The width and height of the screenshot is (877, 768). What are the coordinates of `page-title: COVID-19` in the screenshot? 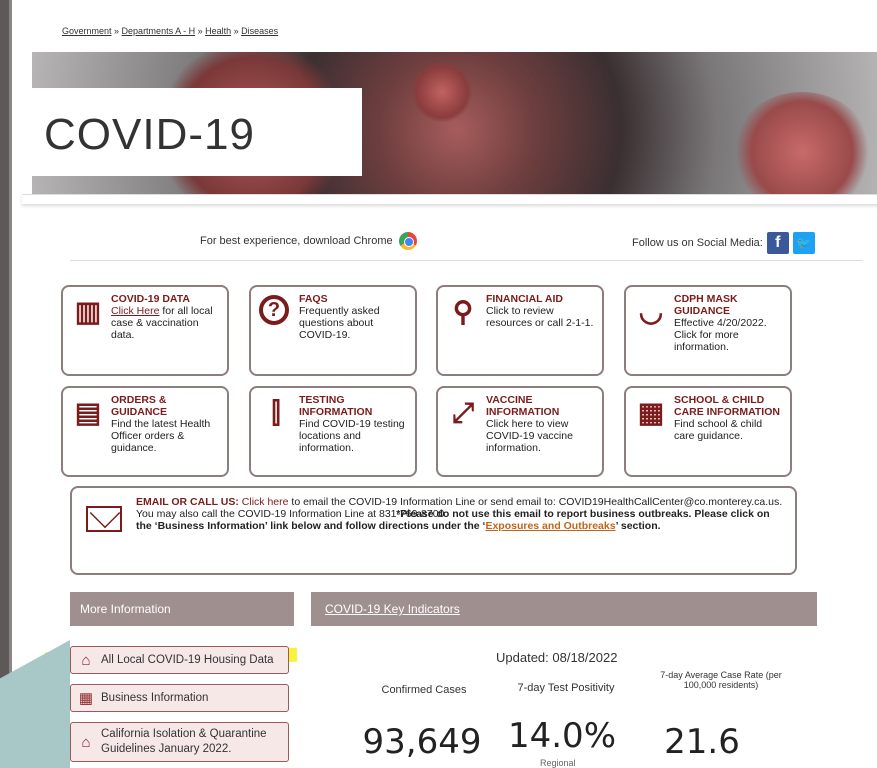 It's located at (149, 134).